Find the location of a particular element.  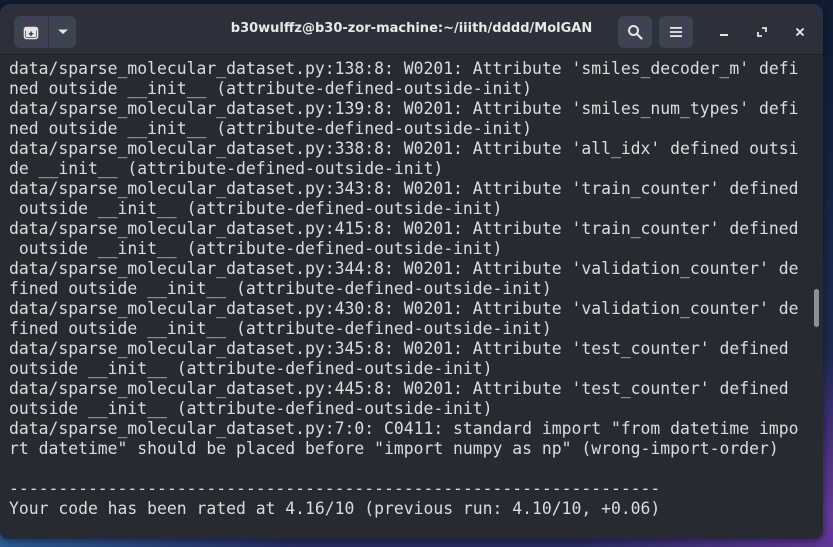

maximize-button is located at coordinates (762, 32).